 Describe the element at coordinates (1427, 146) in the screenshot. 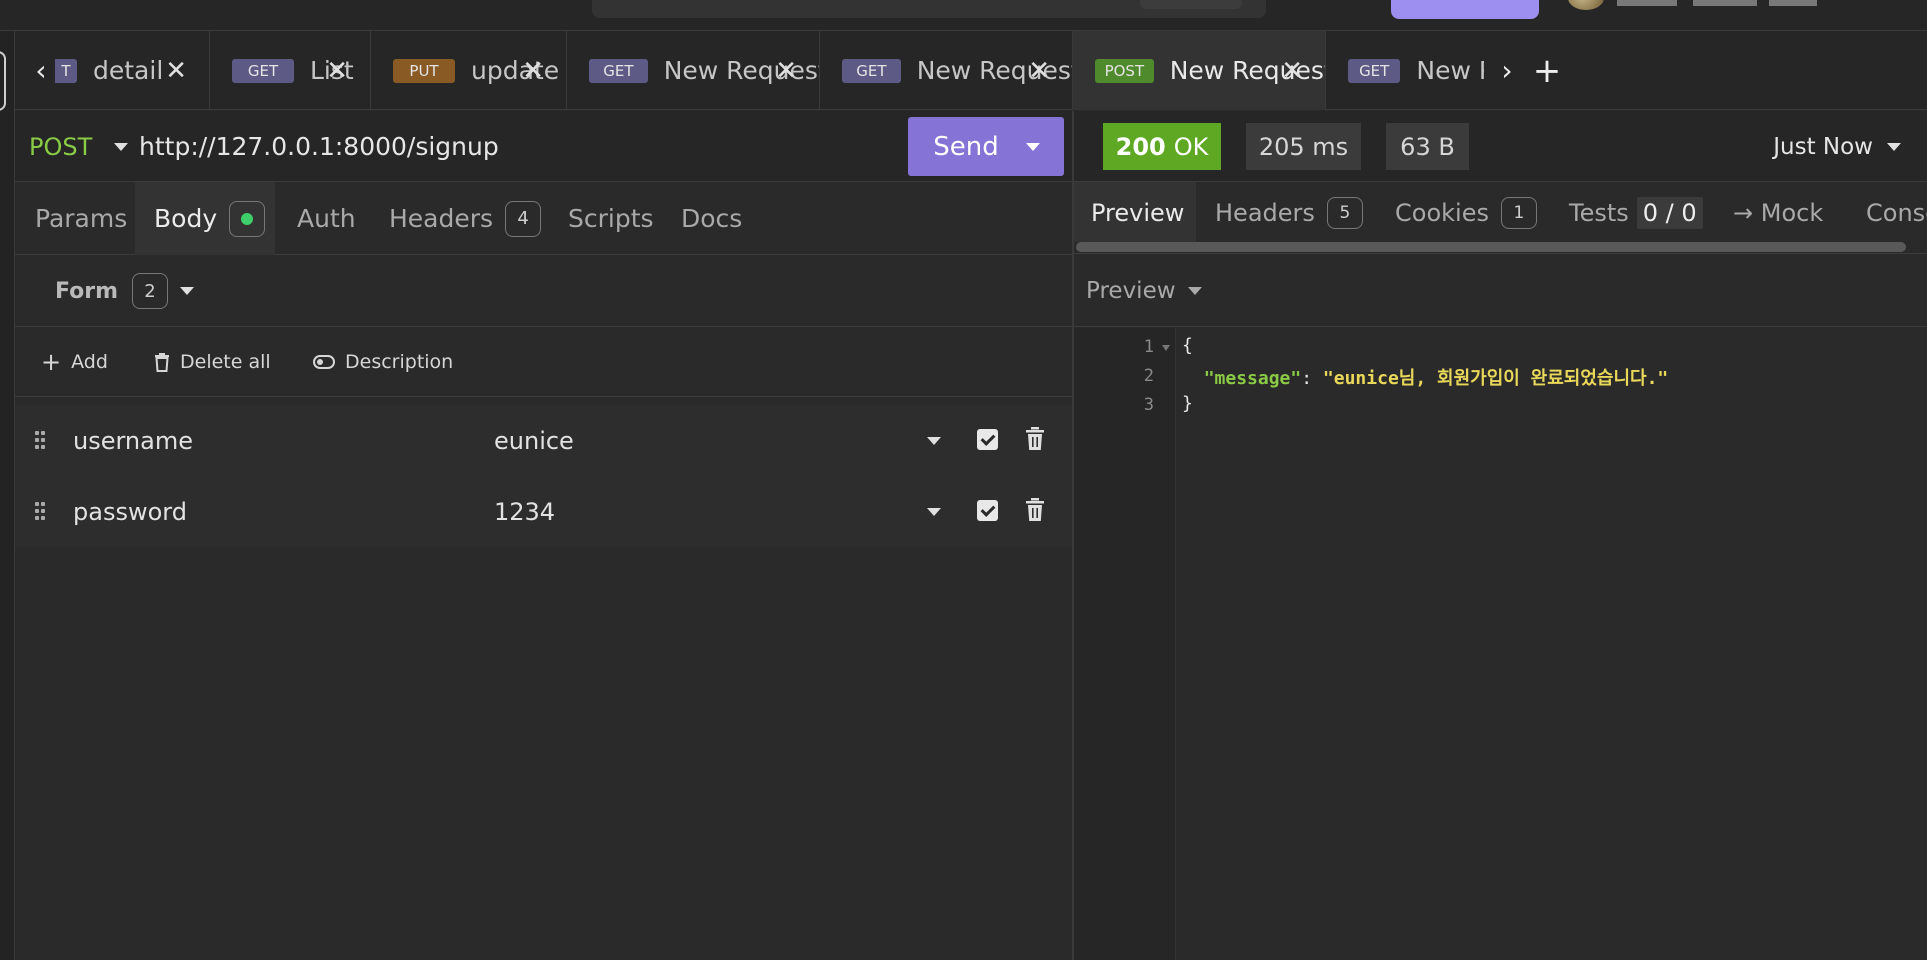

I see `response-size-badge: 63 B` at that location.